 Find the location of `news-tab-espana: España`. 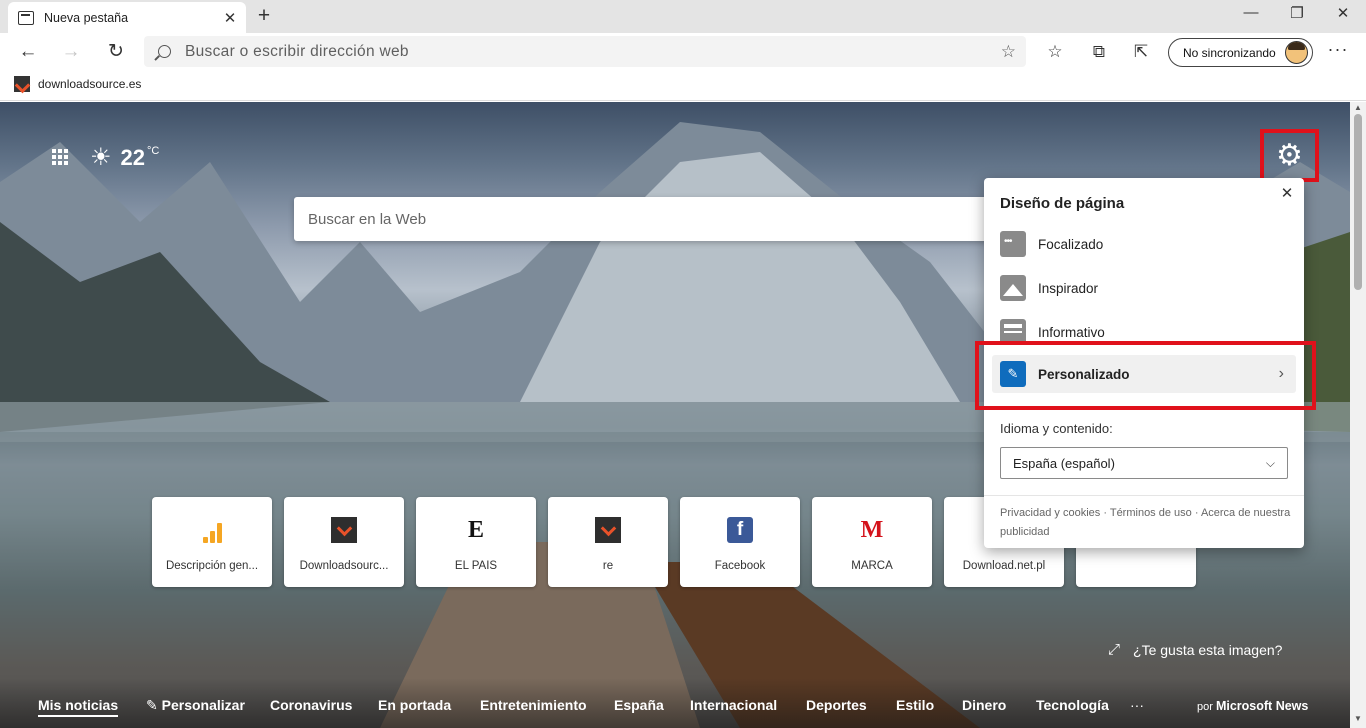

news-tab-espana: España is located at coordinates (639, 705).